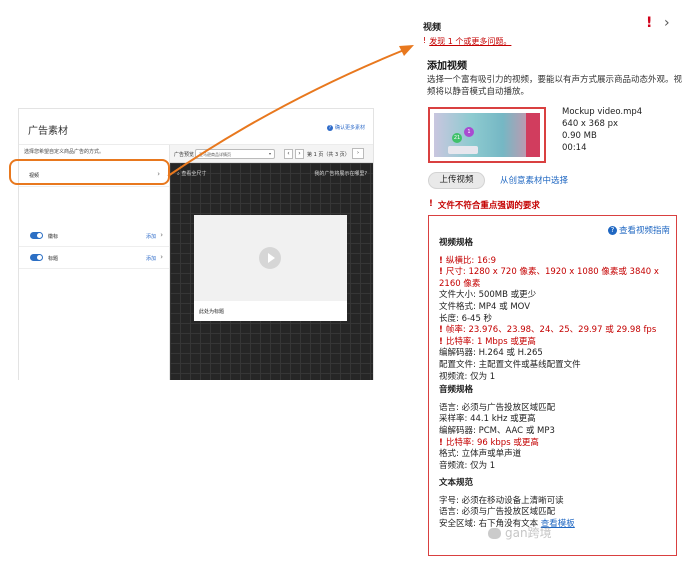 This screenshot has width=690, height=564. I want to click on next-arrow-button: ›, so click(358, 153).